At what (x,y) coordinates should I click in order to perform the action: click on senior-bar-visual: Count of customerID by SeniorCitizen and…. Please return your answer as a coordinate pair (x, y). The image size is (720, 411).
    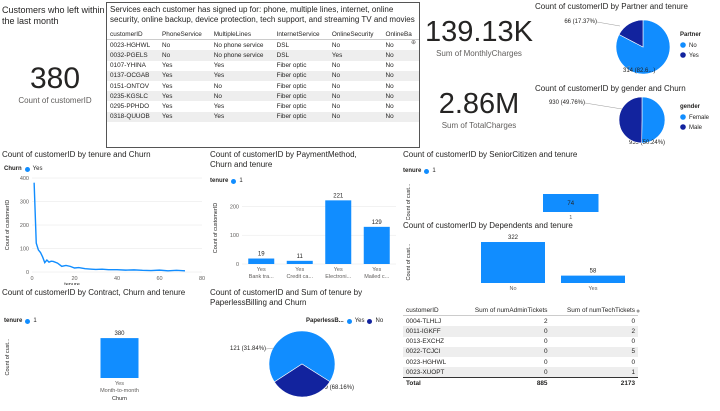
    Looking at the image, I should click on (561, 185).